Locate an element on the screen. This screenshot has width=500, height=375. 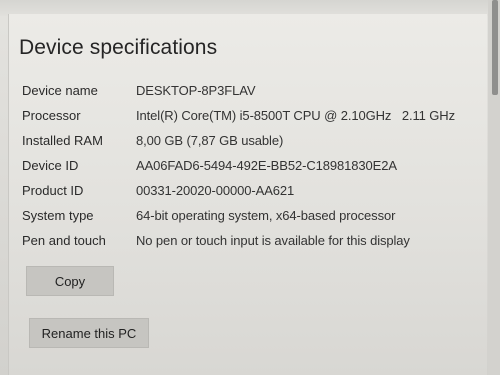
scrollbar-thumb is located at coordinates (495, 47).